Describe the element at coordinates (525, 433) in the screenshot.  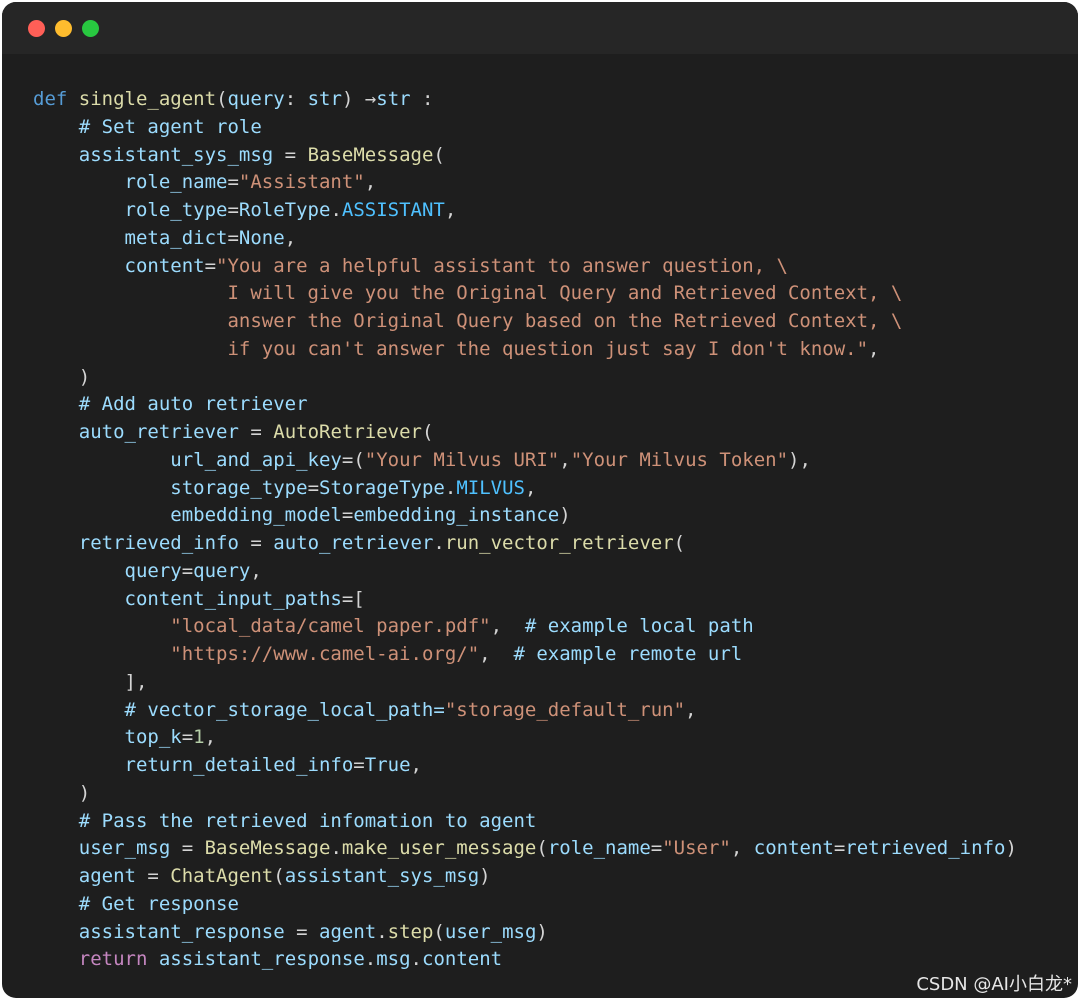
I see `code-line: auto_retriever = AutoRetriever(` at that location.